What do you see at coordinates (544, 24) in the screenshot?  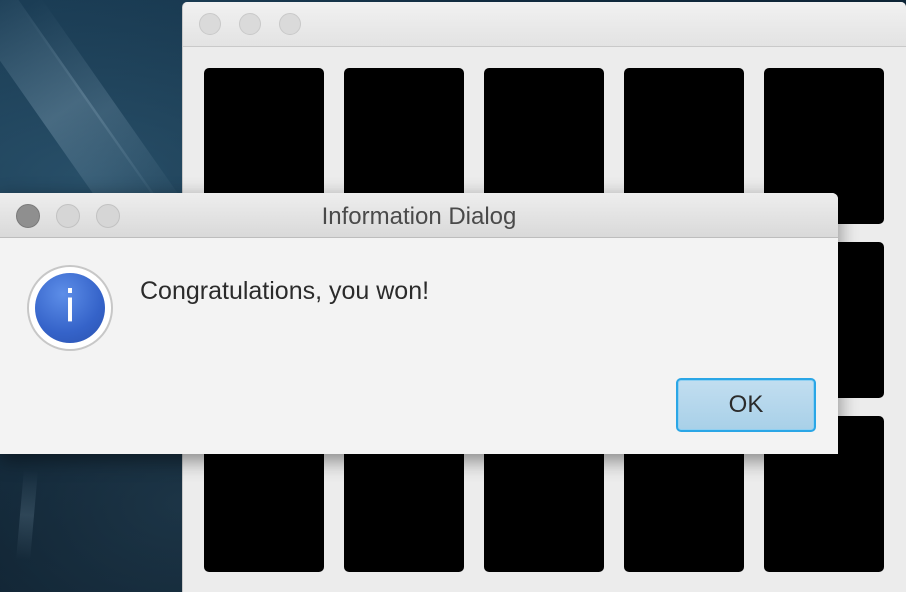 I see `game-titlebar` at bounding box center [544, 24].